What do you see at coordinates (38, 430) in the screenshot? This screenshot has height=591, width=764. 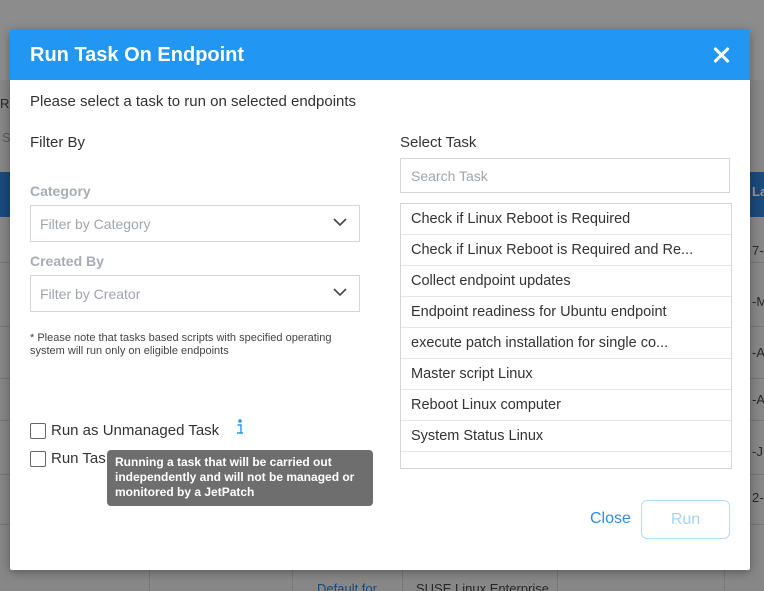 I see `unmanaged-task-checkbox` at bounding box center [38, 430].